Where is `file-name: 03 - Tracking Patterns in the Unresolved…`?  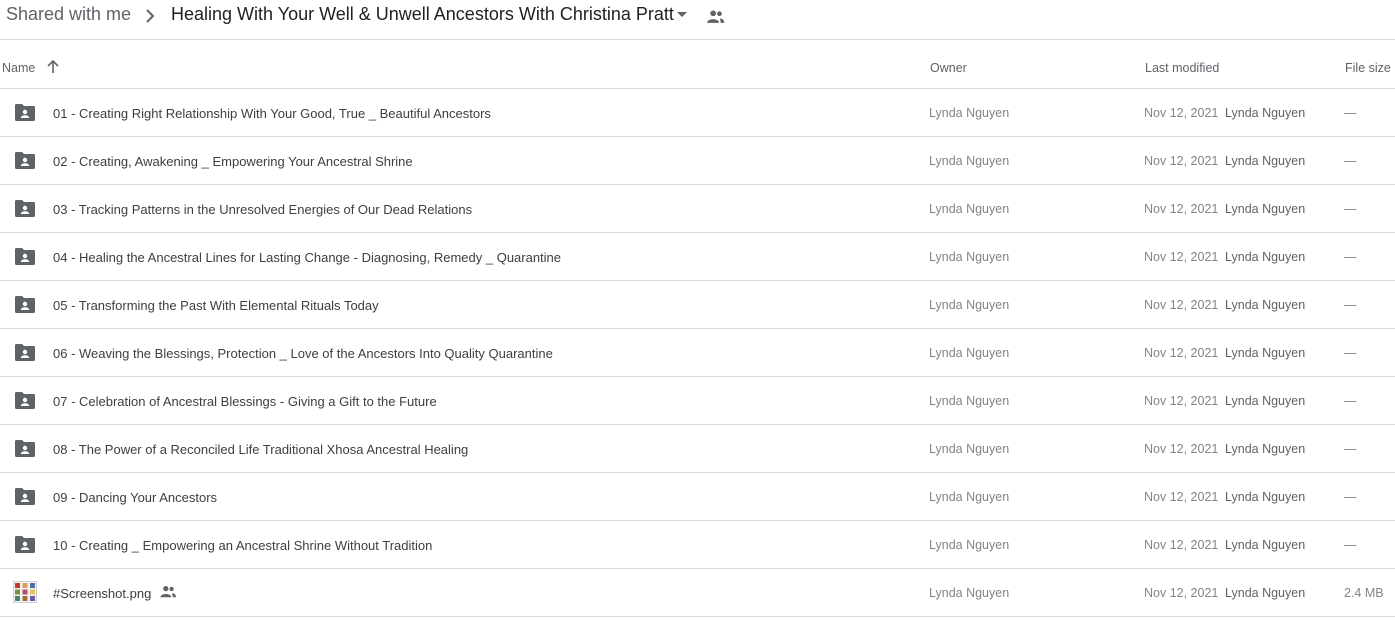
file-name: 03 - Tracking Patterns in the Unresolved… is located at coordinates (263, 209).